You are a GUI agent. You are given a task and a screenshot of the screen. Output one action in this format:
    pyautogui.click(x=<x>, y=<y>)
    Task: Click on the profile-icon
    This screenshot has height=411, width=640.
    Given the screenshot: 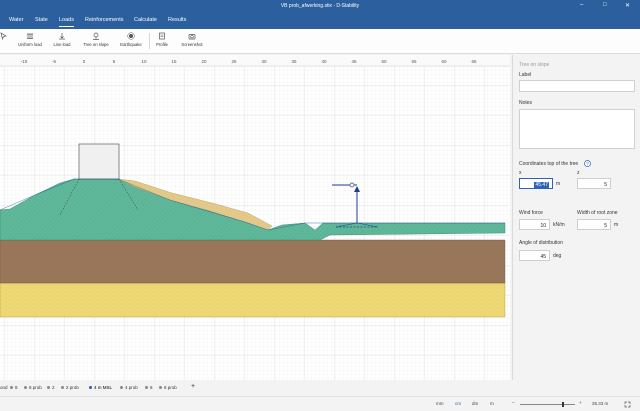 What is the action you would take?
    pyautogui.click(x=162, y=36)
    